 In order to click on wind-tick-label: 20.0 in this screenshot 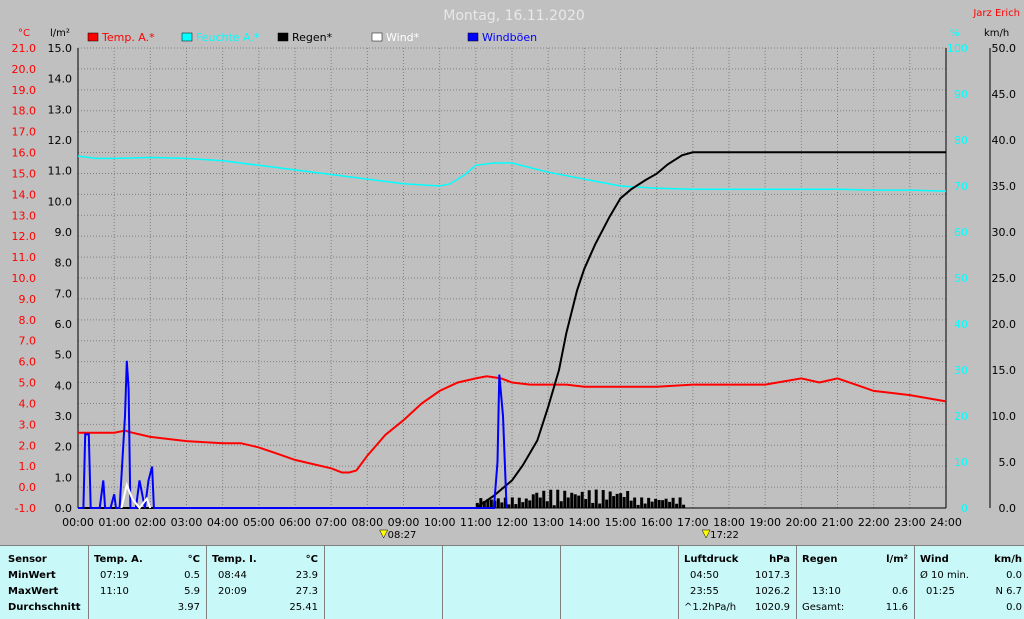, I will do `click(1004, 324)`.